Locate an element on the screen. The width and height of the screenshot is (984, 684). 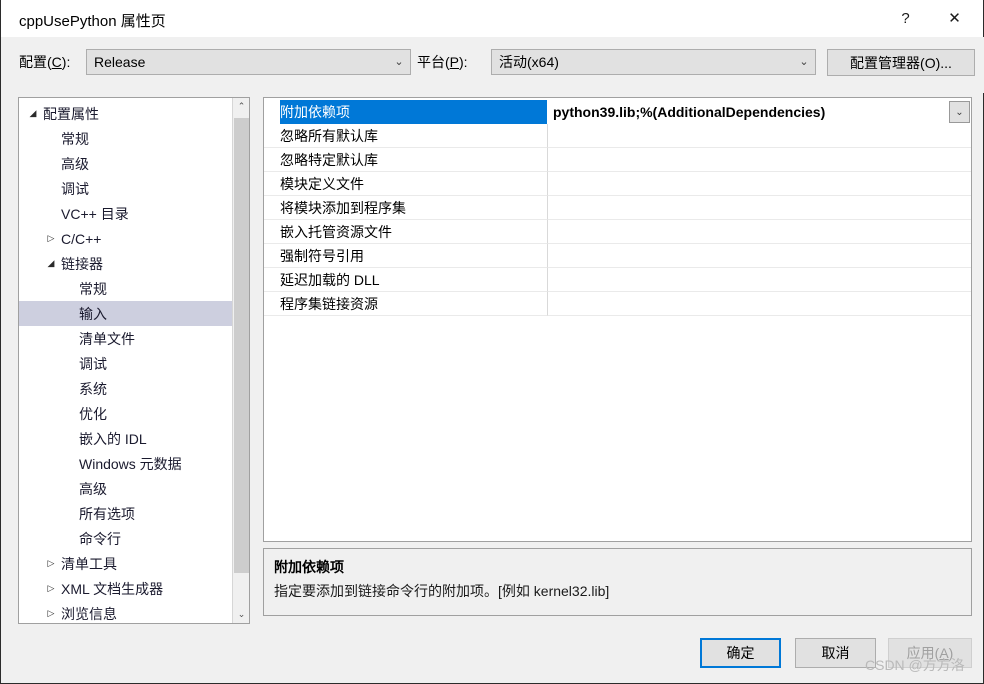
title-bar: cppUsePython 属性页 ? ✕ is located at coordinates (492, 18).